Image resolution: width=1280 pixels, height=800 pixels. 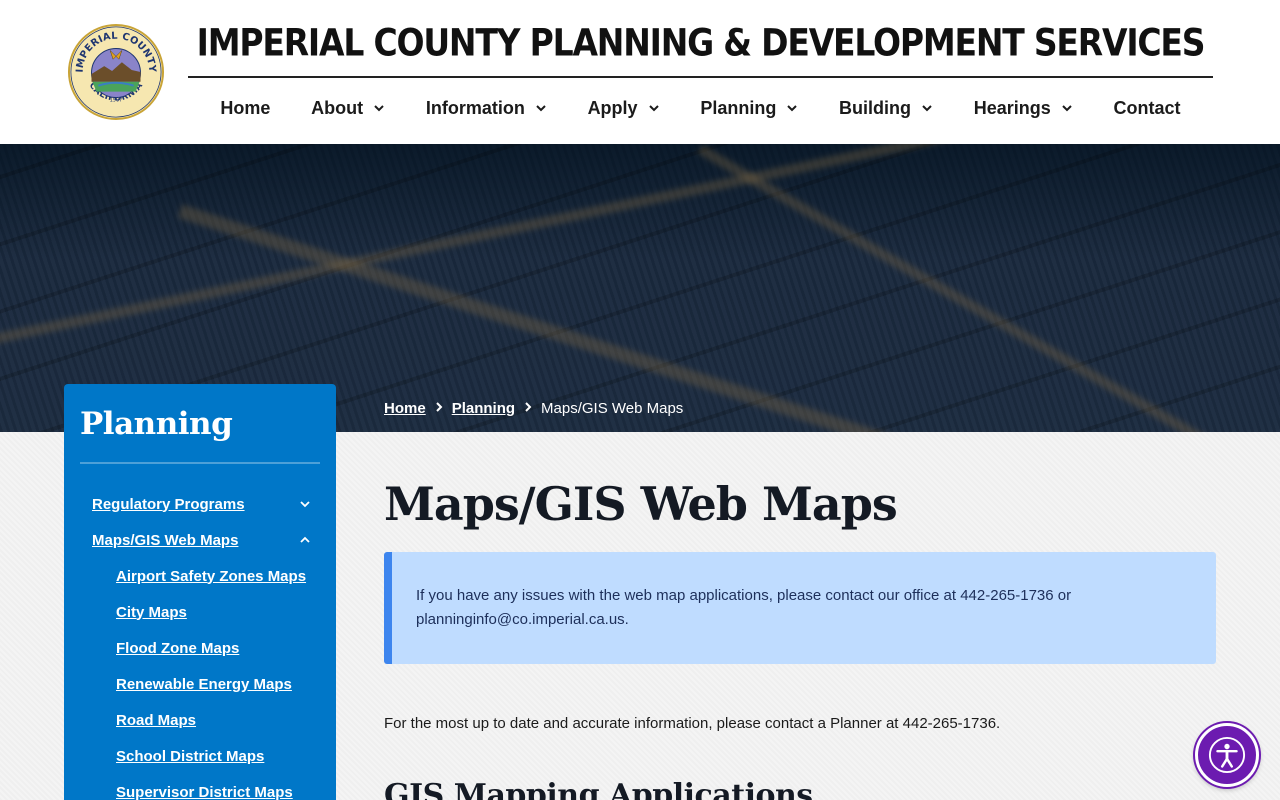 I want to click on nav-information: Information, so click(x=486, y=108).